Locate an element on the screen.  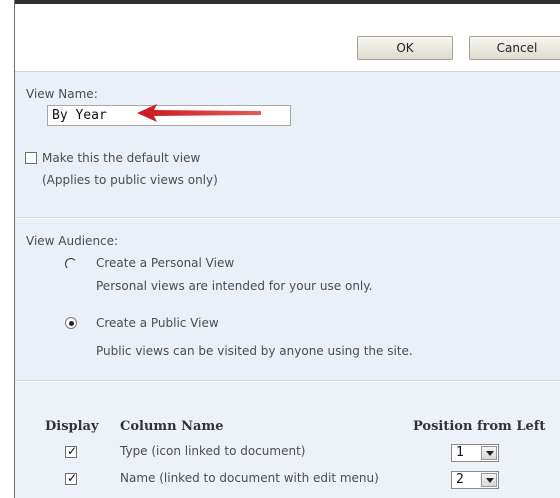
position-select-type: 1 is located at coordinates (475, 453).